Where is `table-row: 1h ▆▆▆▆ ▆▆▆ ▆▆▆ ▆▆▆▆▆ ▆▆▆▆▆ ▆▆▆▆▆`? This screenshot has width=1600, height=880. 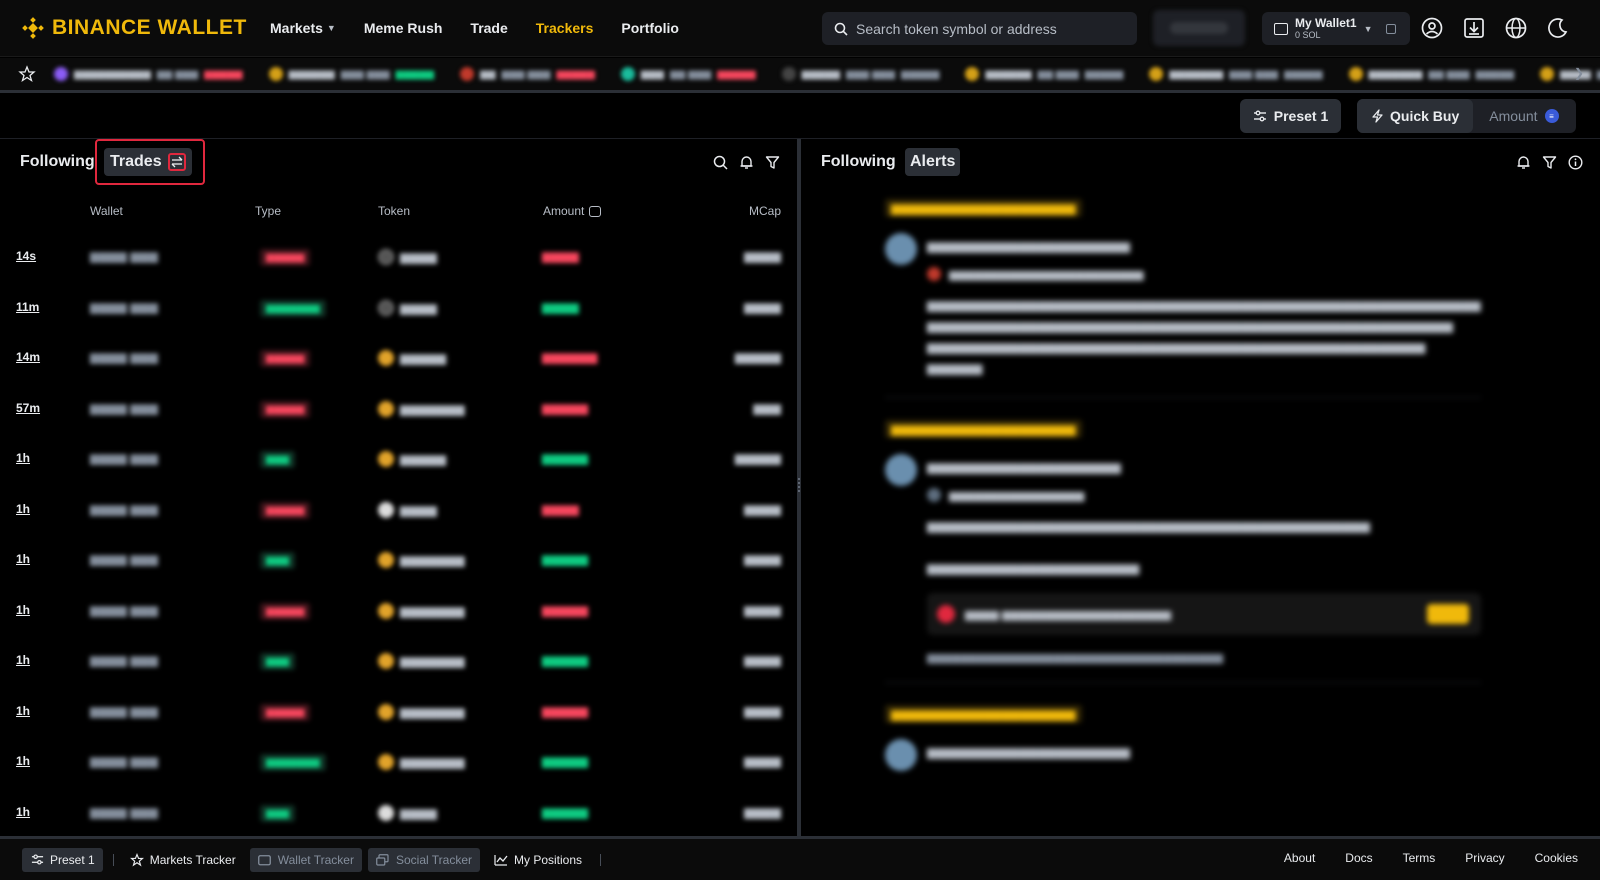 table-row: 1h ▆▆▆▆ ▆▆▆ ▆▆▆ ▆▆▆▆▆ ▆▆▆▆▆ ▆▆▆▆▆ is located at coordinates (398, 462).